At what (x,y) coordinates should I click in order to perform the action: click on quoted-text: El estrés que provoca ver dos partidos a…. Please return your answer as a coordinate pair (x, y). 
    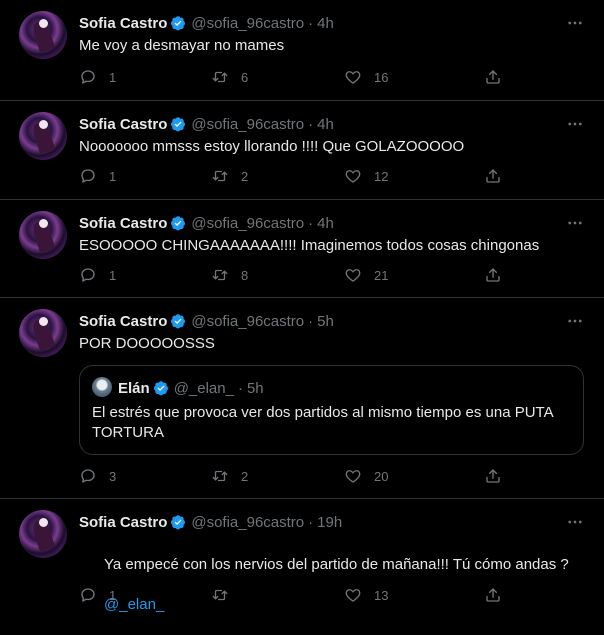
    Looking at the image, I should click on (322, 422).